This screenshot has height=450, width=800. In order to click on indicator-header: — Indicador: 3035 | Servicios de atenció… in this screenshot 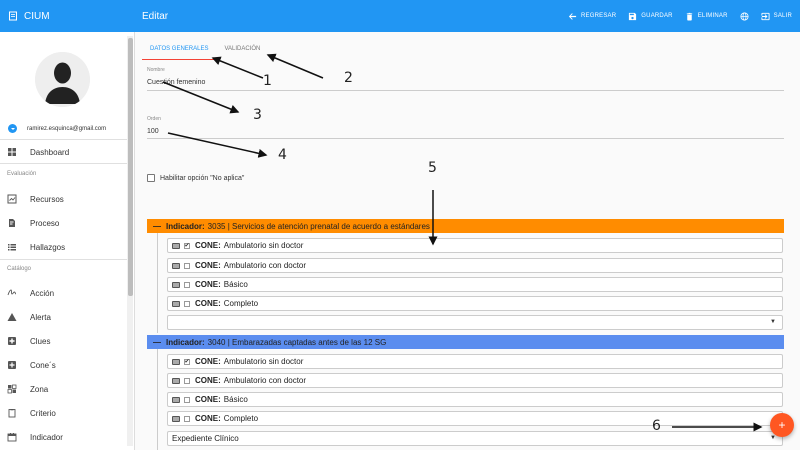, I will do `click(465, 226)`.